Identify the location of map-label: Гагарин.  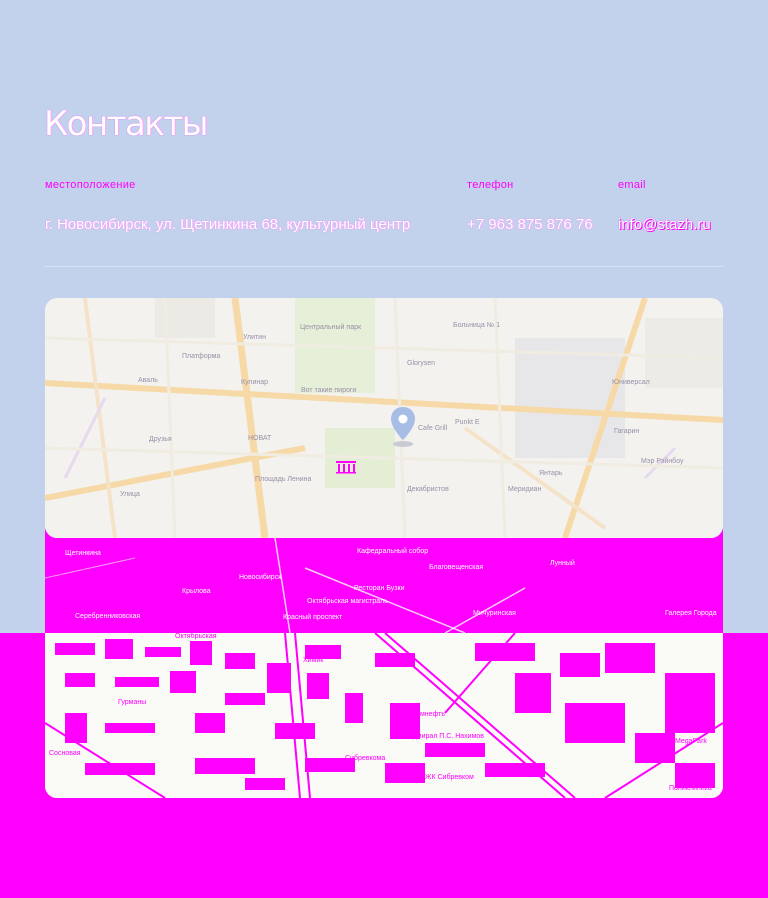
(627, 431).